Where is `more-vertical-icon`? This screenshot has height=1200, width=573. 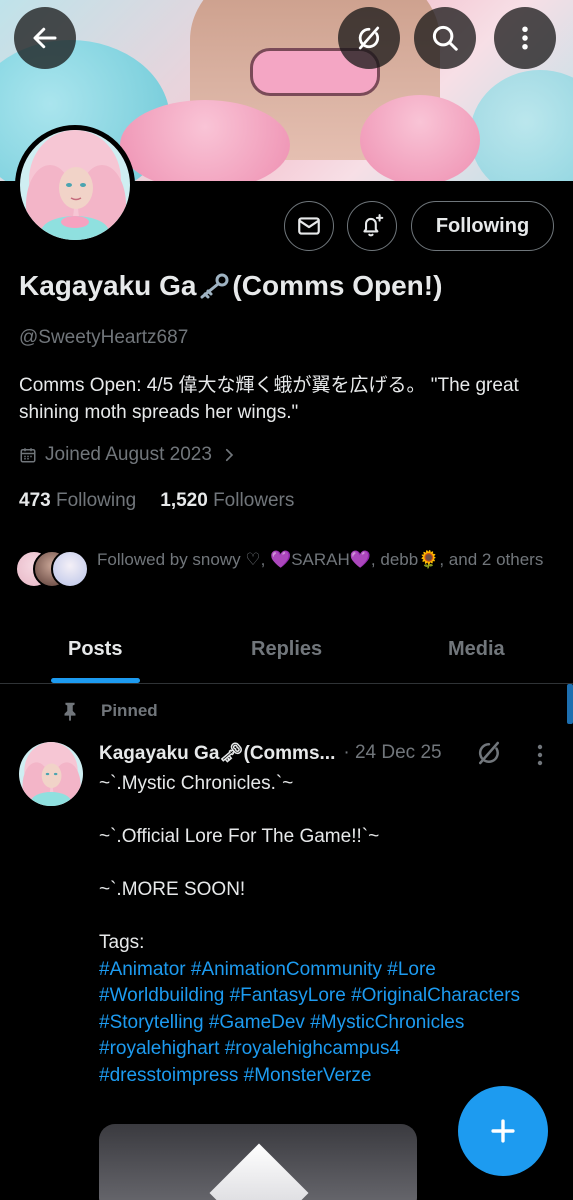 more-vertical-icon is located at coordinates (525, 38).